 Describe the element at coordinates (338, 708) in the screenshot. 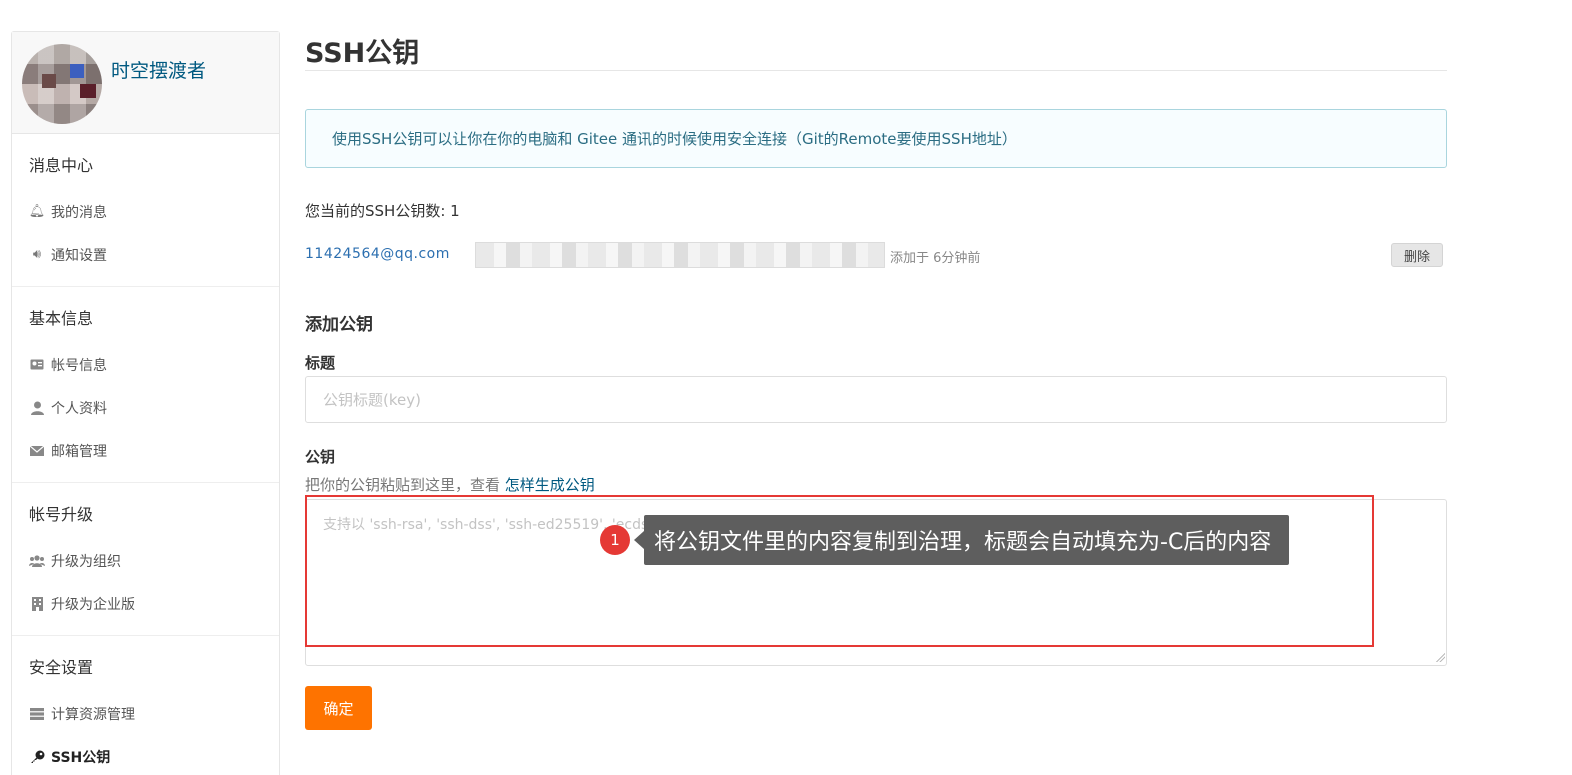

I see `confirm-button: 确定` at that location.